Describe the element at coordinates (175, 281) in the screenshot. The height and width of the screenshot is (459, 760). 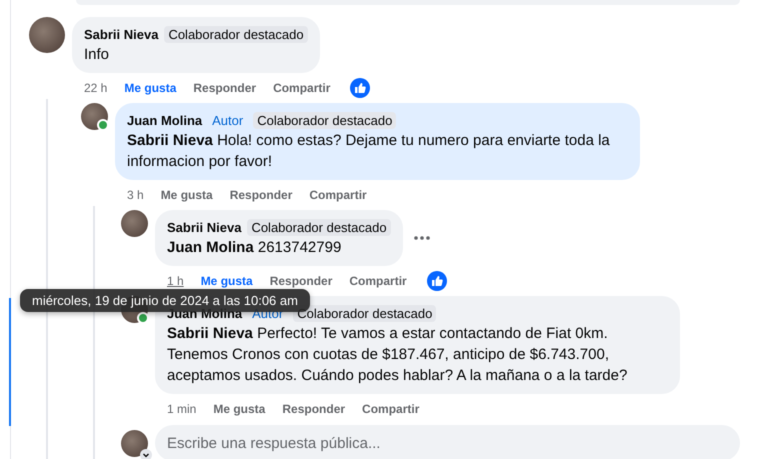
I see `timestamp-link: 1 h` at that location.